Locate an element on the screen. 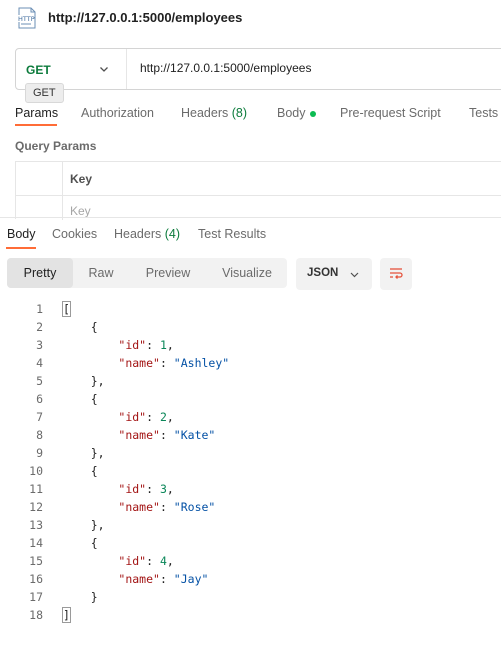  wrap-lines-icon is located at coordinates (396, 273).